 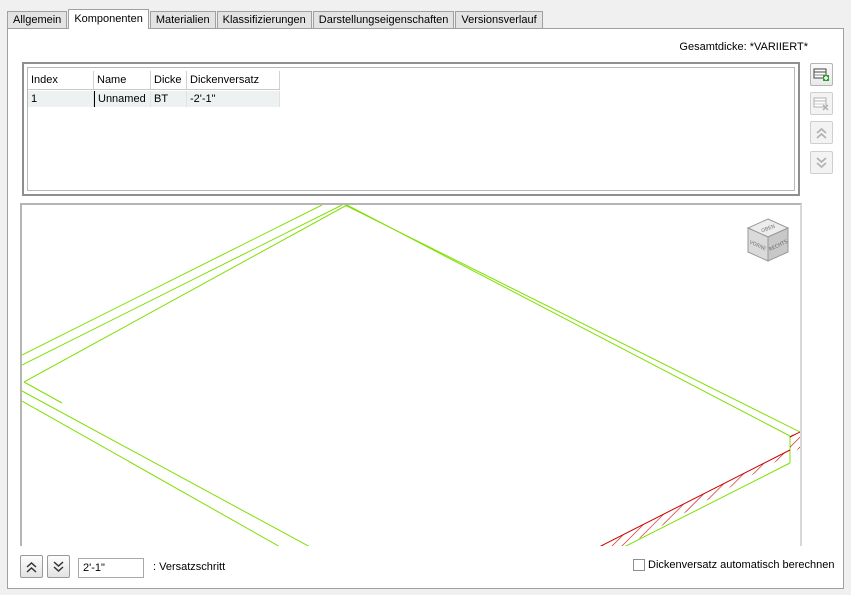 I want to click on add-component-icon, so click(x=821, y=74).